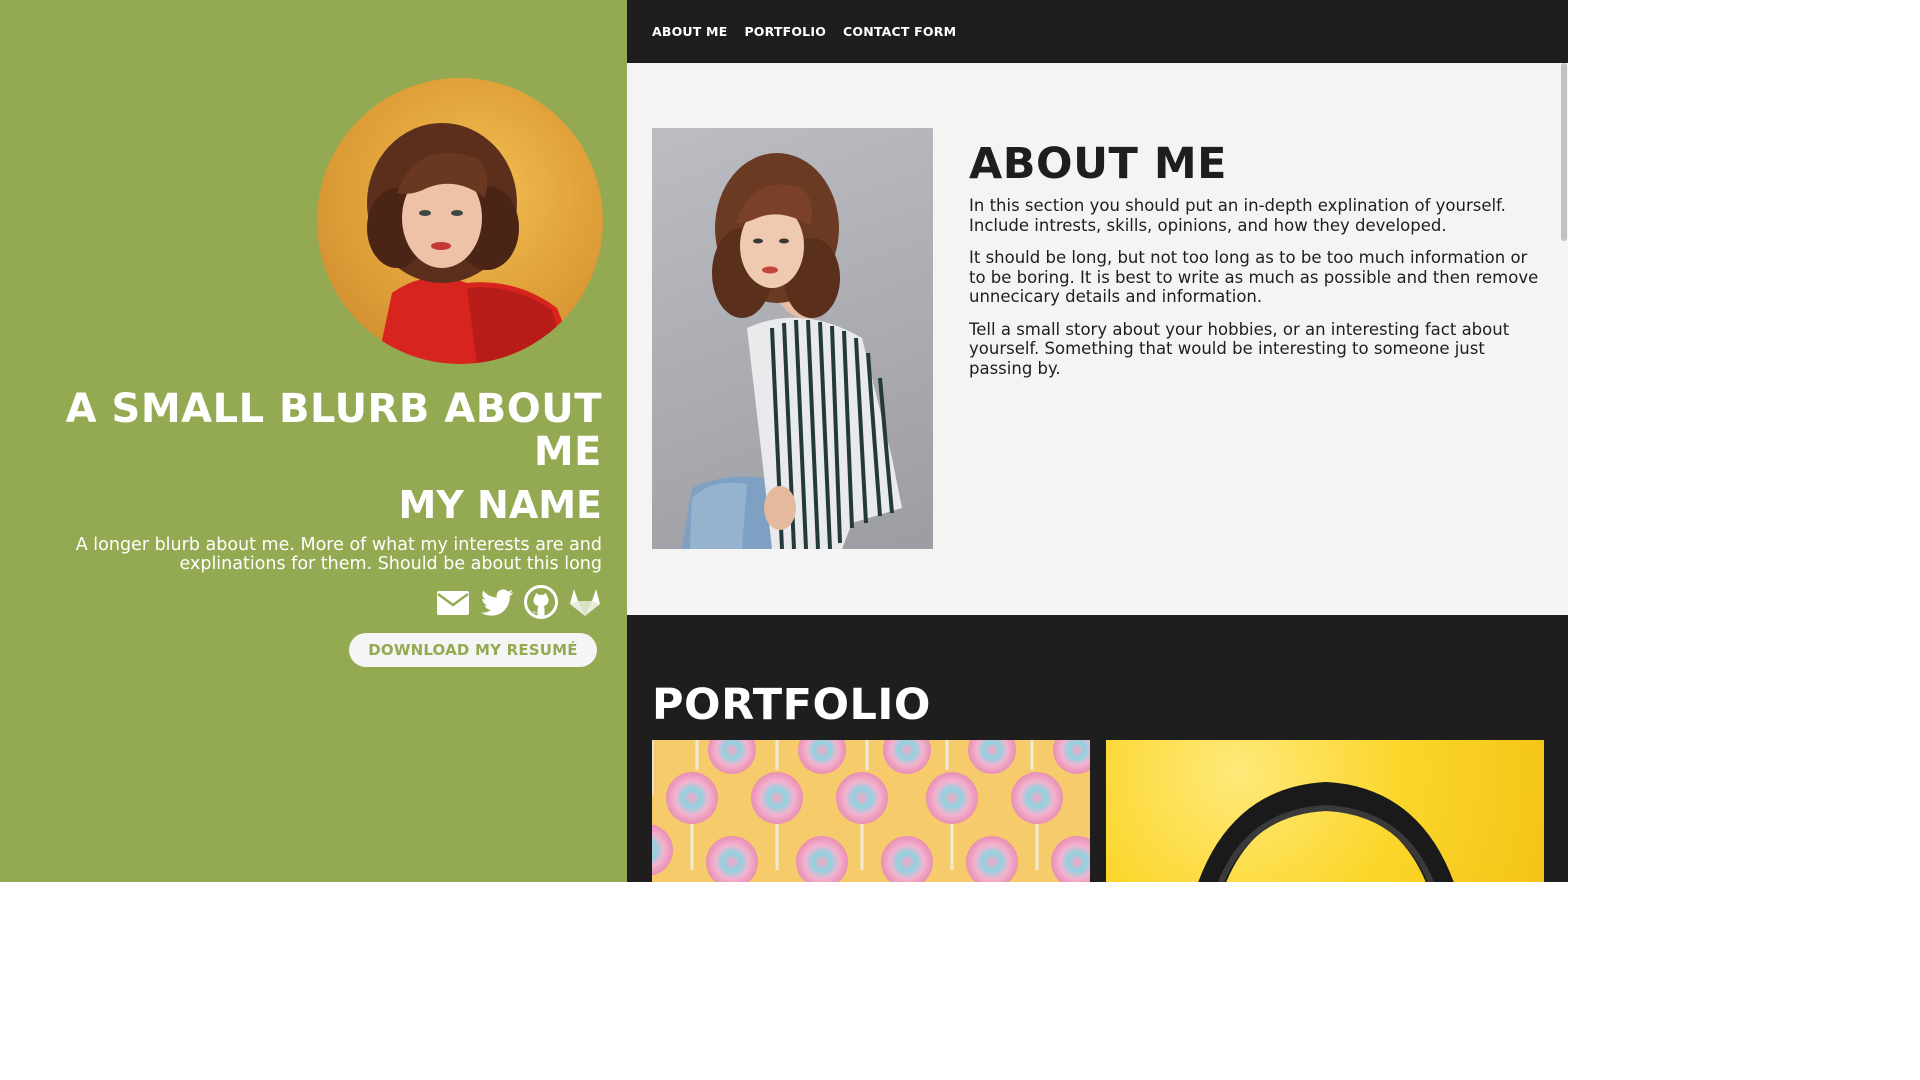  Describe the element at coordinates (519, 602) in the screenshot. I see `social-links` at that location.